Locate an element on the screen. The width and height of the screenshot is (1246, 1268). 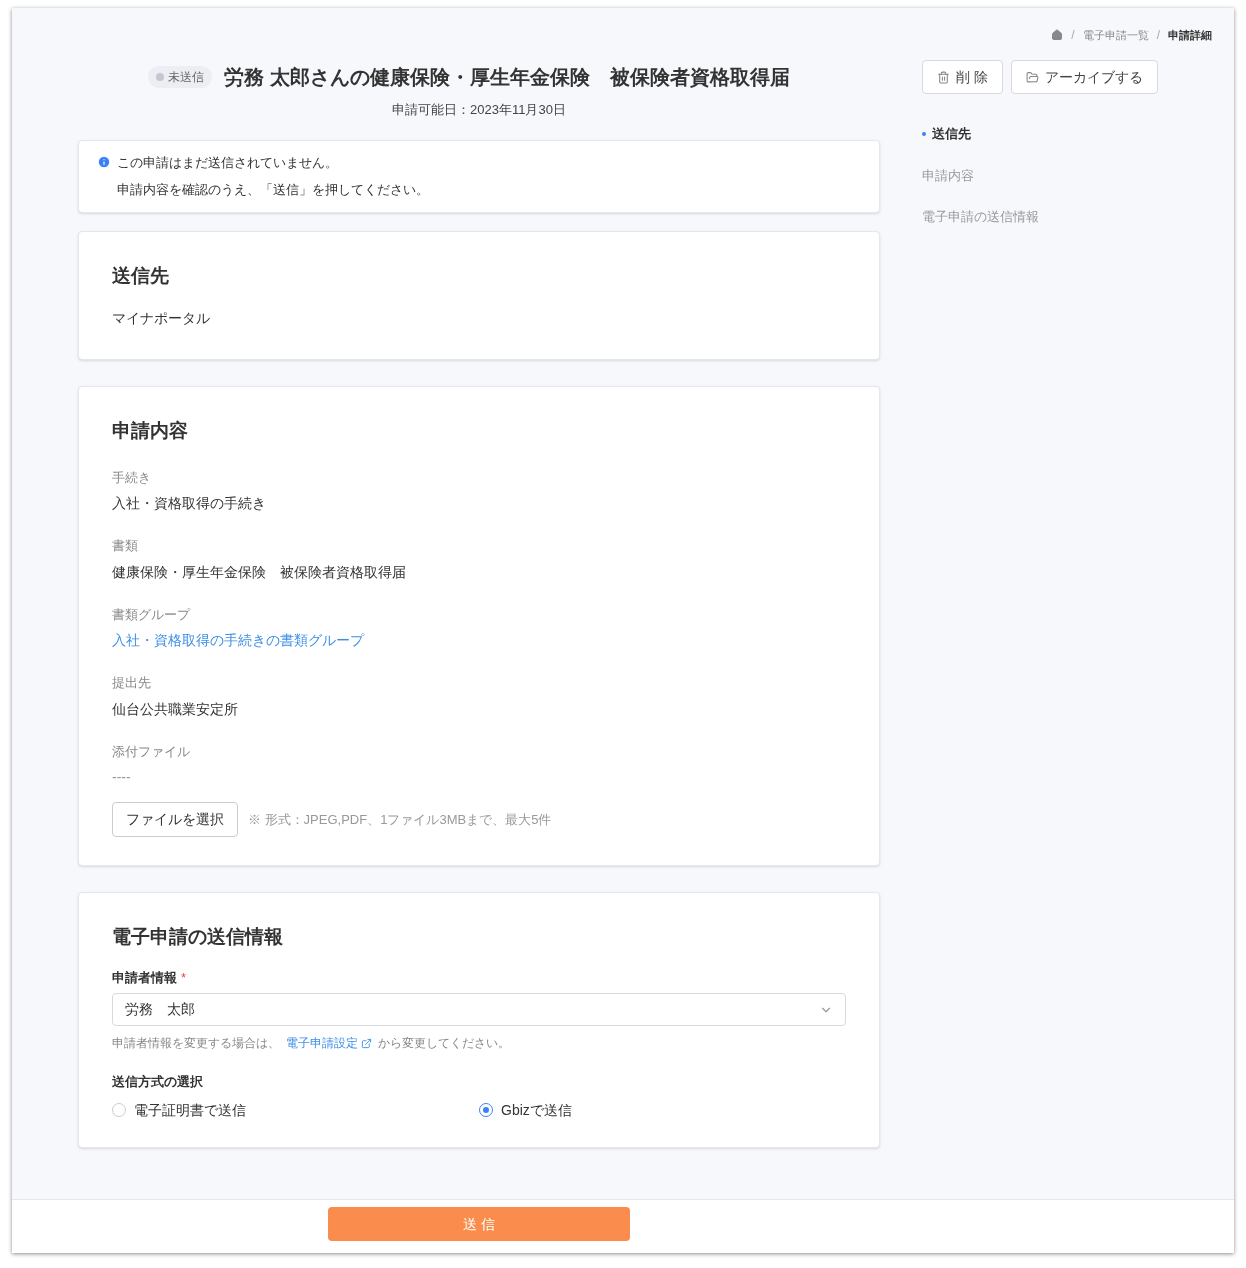
document-group-link: 入社・資格取得の手続きの書類グループ is located at coordinates (479, 640).